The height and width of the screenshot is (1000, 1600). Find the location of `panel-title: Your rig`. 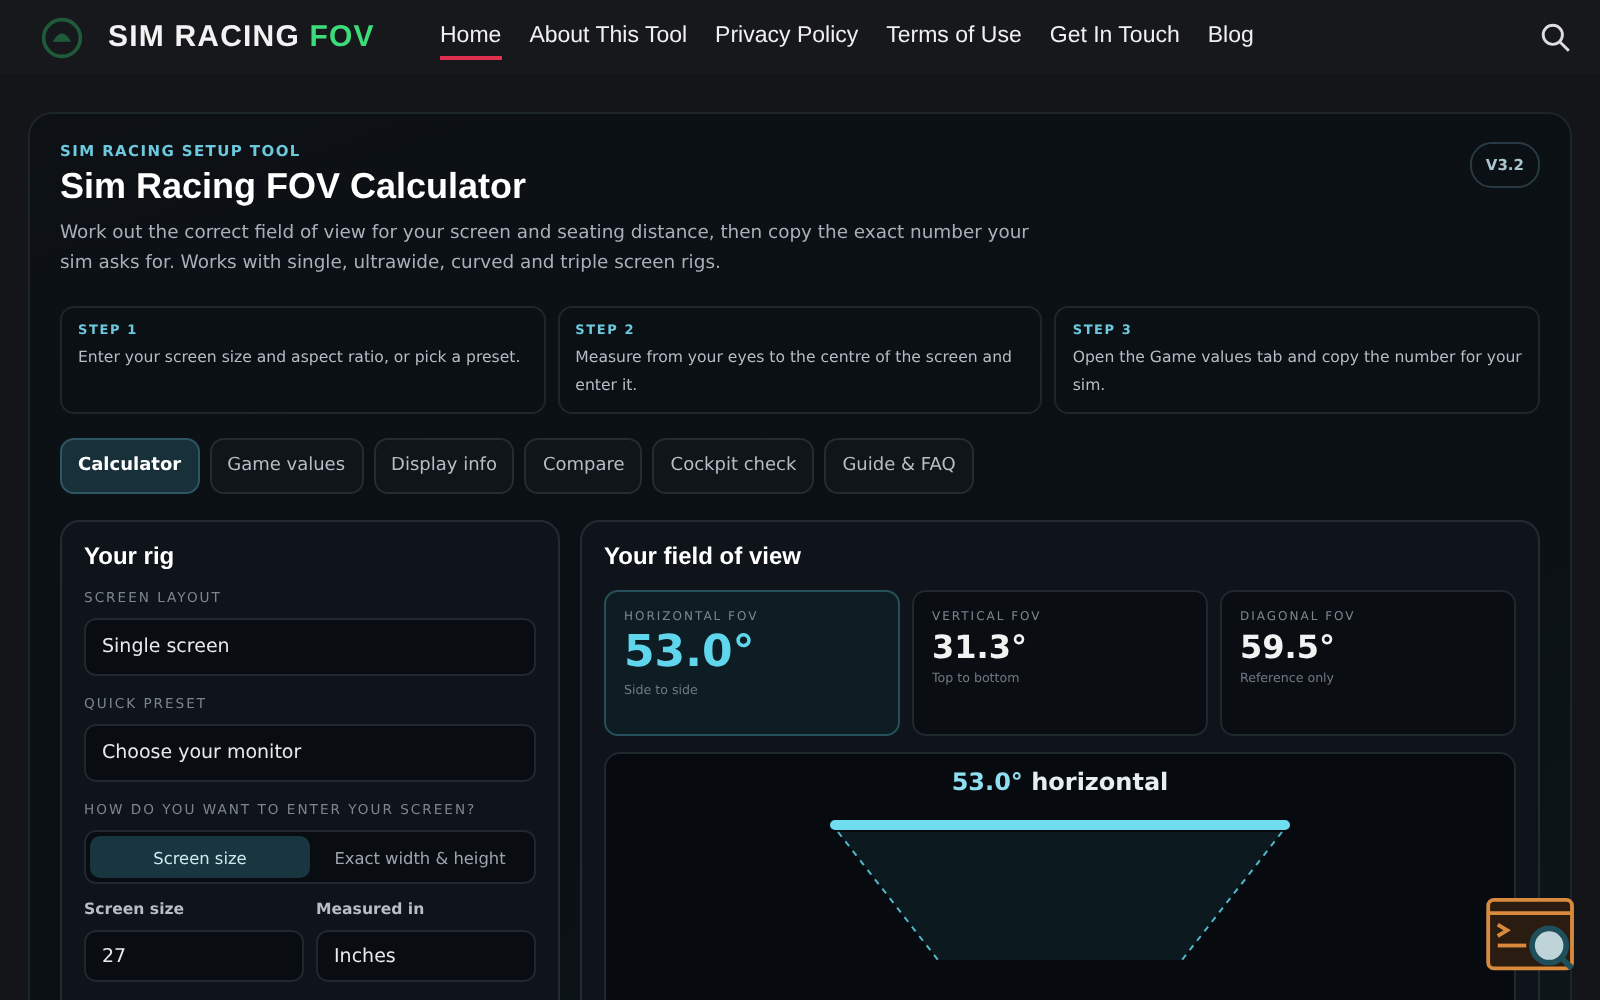

panel-title: Your rig is located at coordinates (130, 556).